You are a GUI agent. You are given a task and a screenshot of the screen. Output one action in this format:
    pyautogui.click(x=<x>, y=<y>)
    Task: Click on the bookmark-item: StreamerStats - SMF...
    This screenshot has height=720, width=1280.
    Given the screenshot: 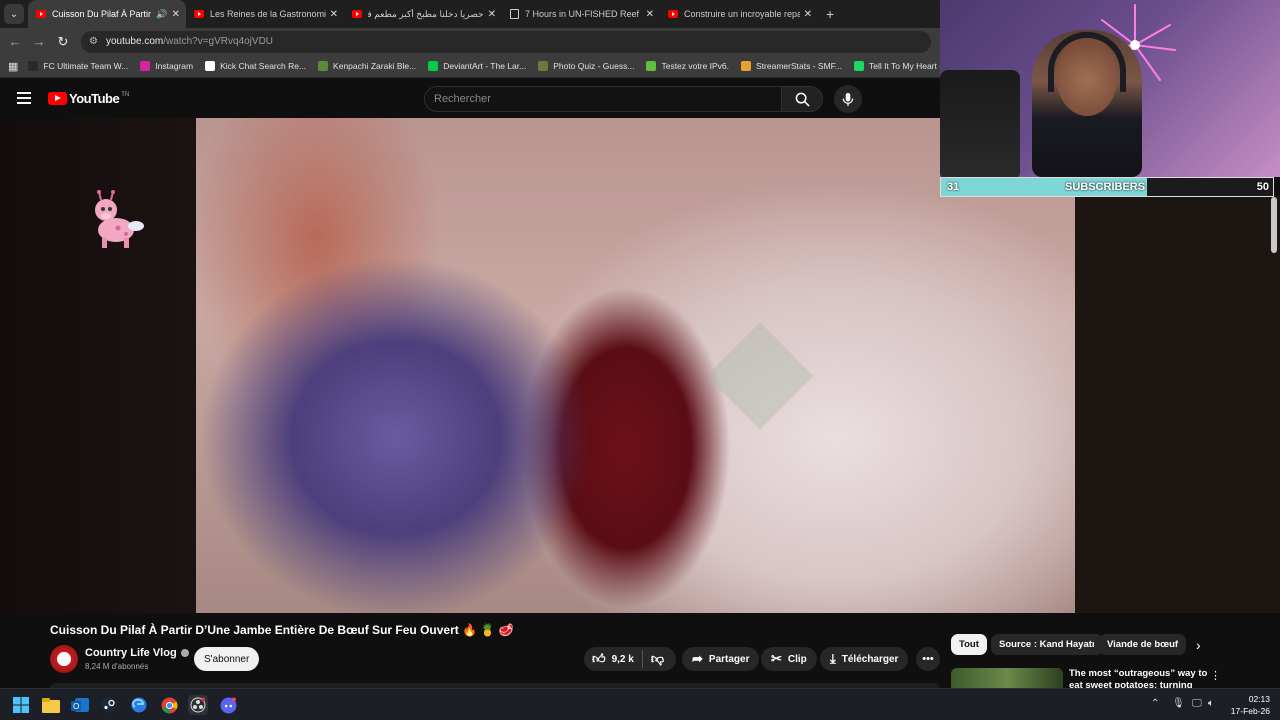 What is the action you would take?
    pyautogui.click(x=791, y=66)
    